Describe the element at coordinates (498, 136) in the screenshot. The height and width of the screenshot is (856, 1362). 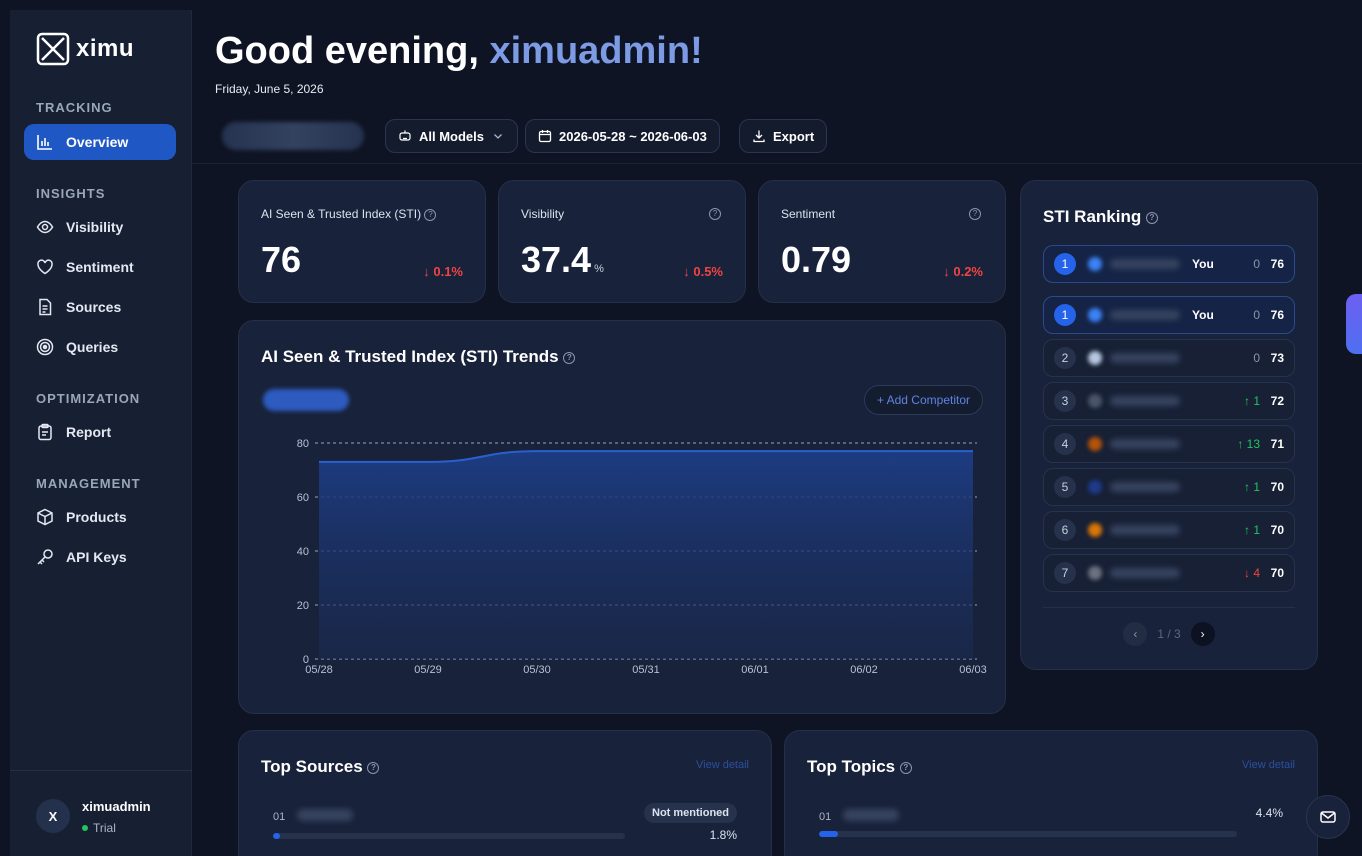
I see `chevron-down-icon` at that location.